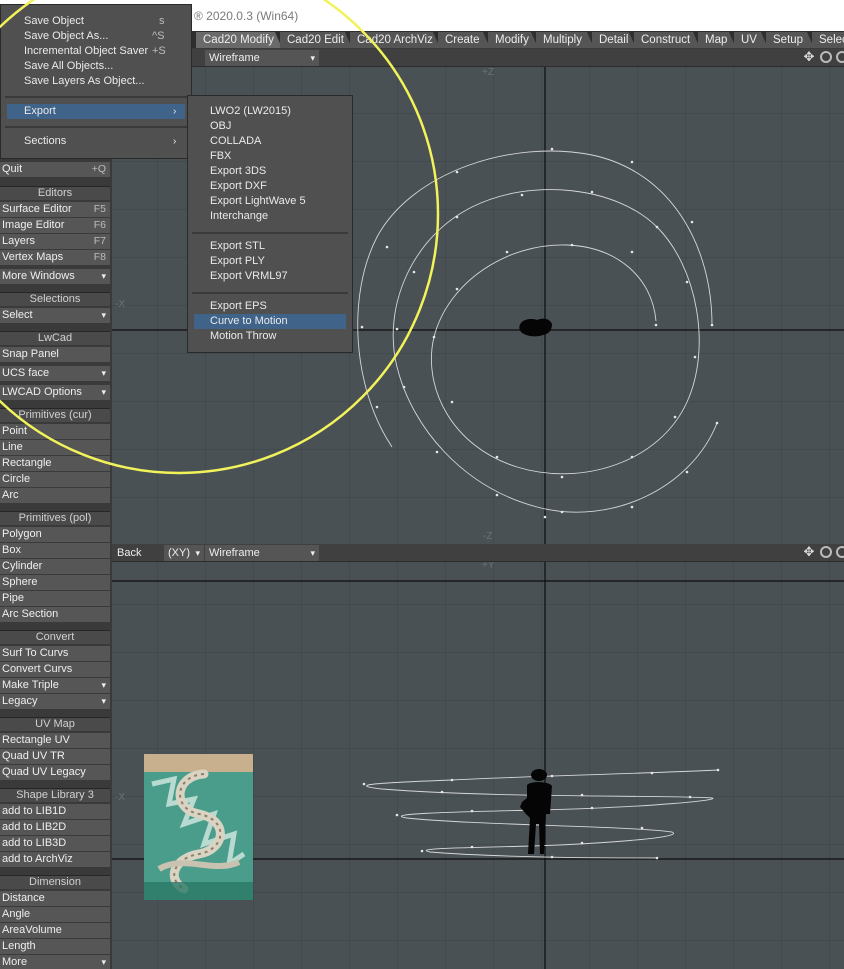  What do you see at coordinates (96, 111) in the screenshot?
I see `menu-item-export: Export ›` at bounding box center [96, 111].